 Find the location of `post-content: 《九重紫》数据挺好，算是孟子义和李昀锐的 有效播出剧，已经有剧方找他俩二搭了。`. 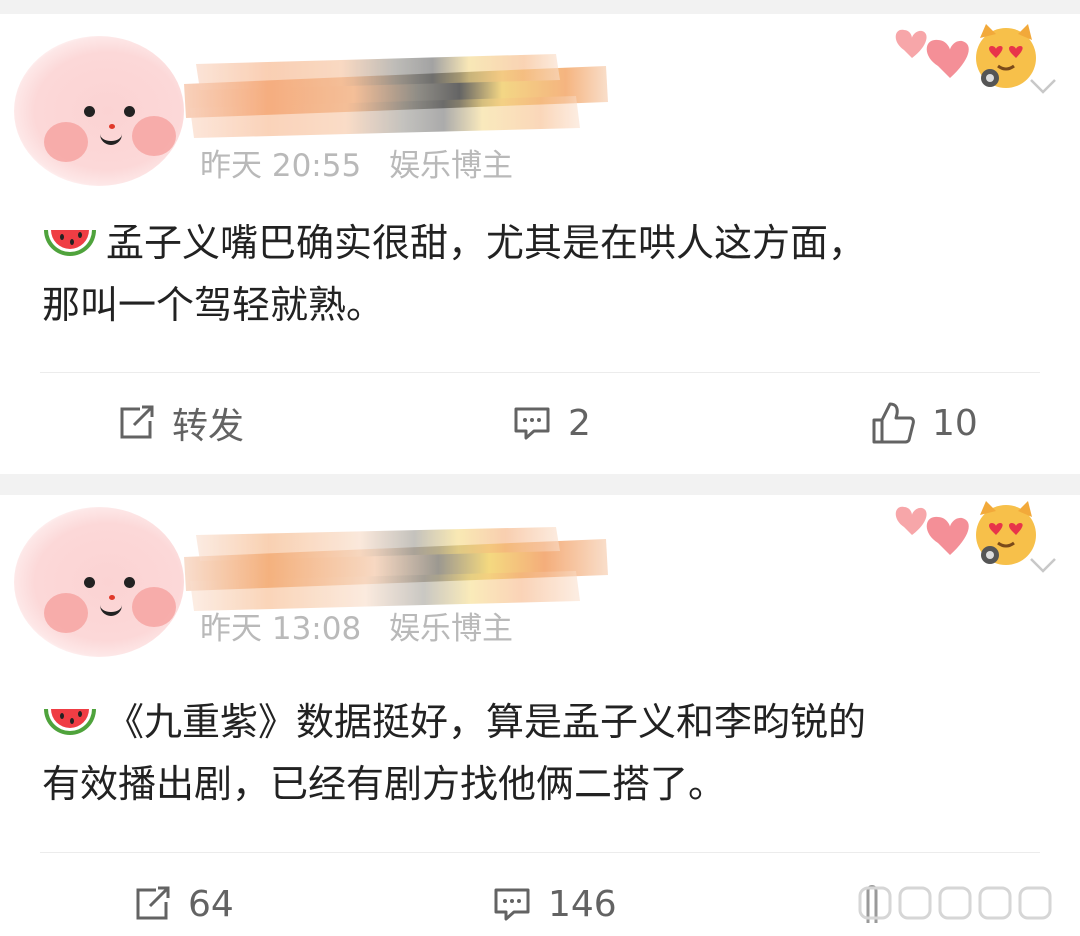

post-content: 《九重紫》数据挺好，算是孟子义和李昀锐的 有效播出剧，已经有剧方找他俩二搭了。 is located at coordinates (541, 753).